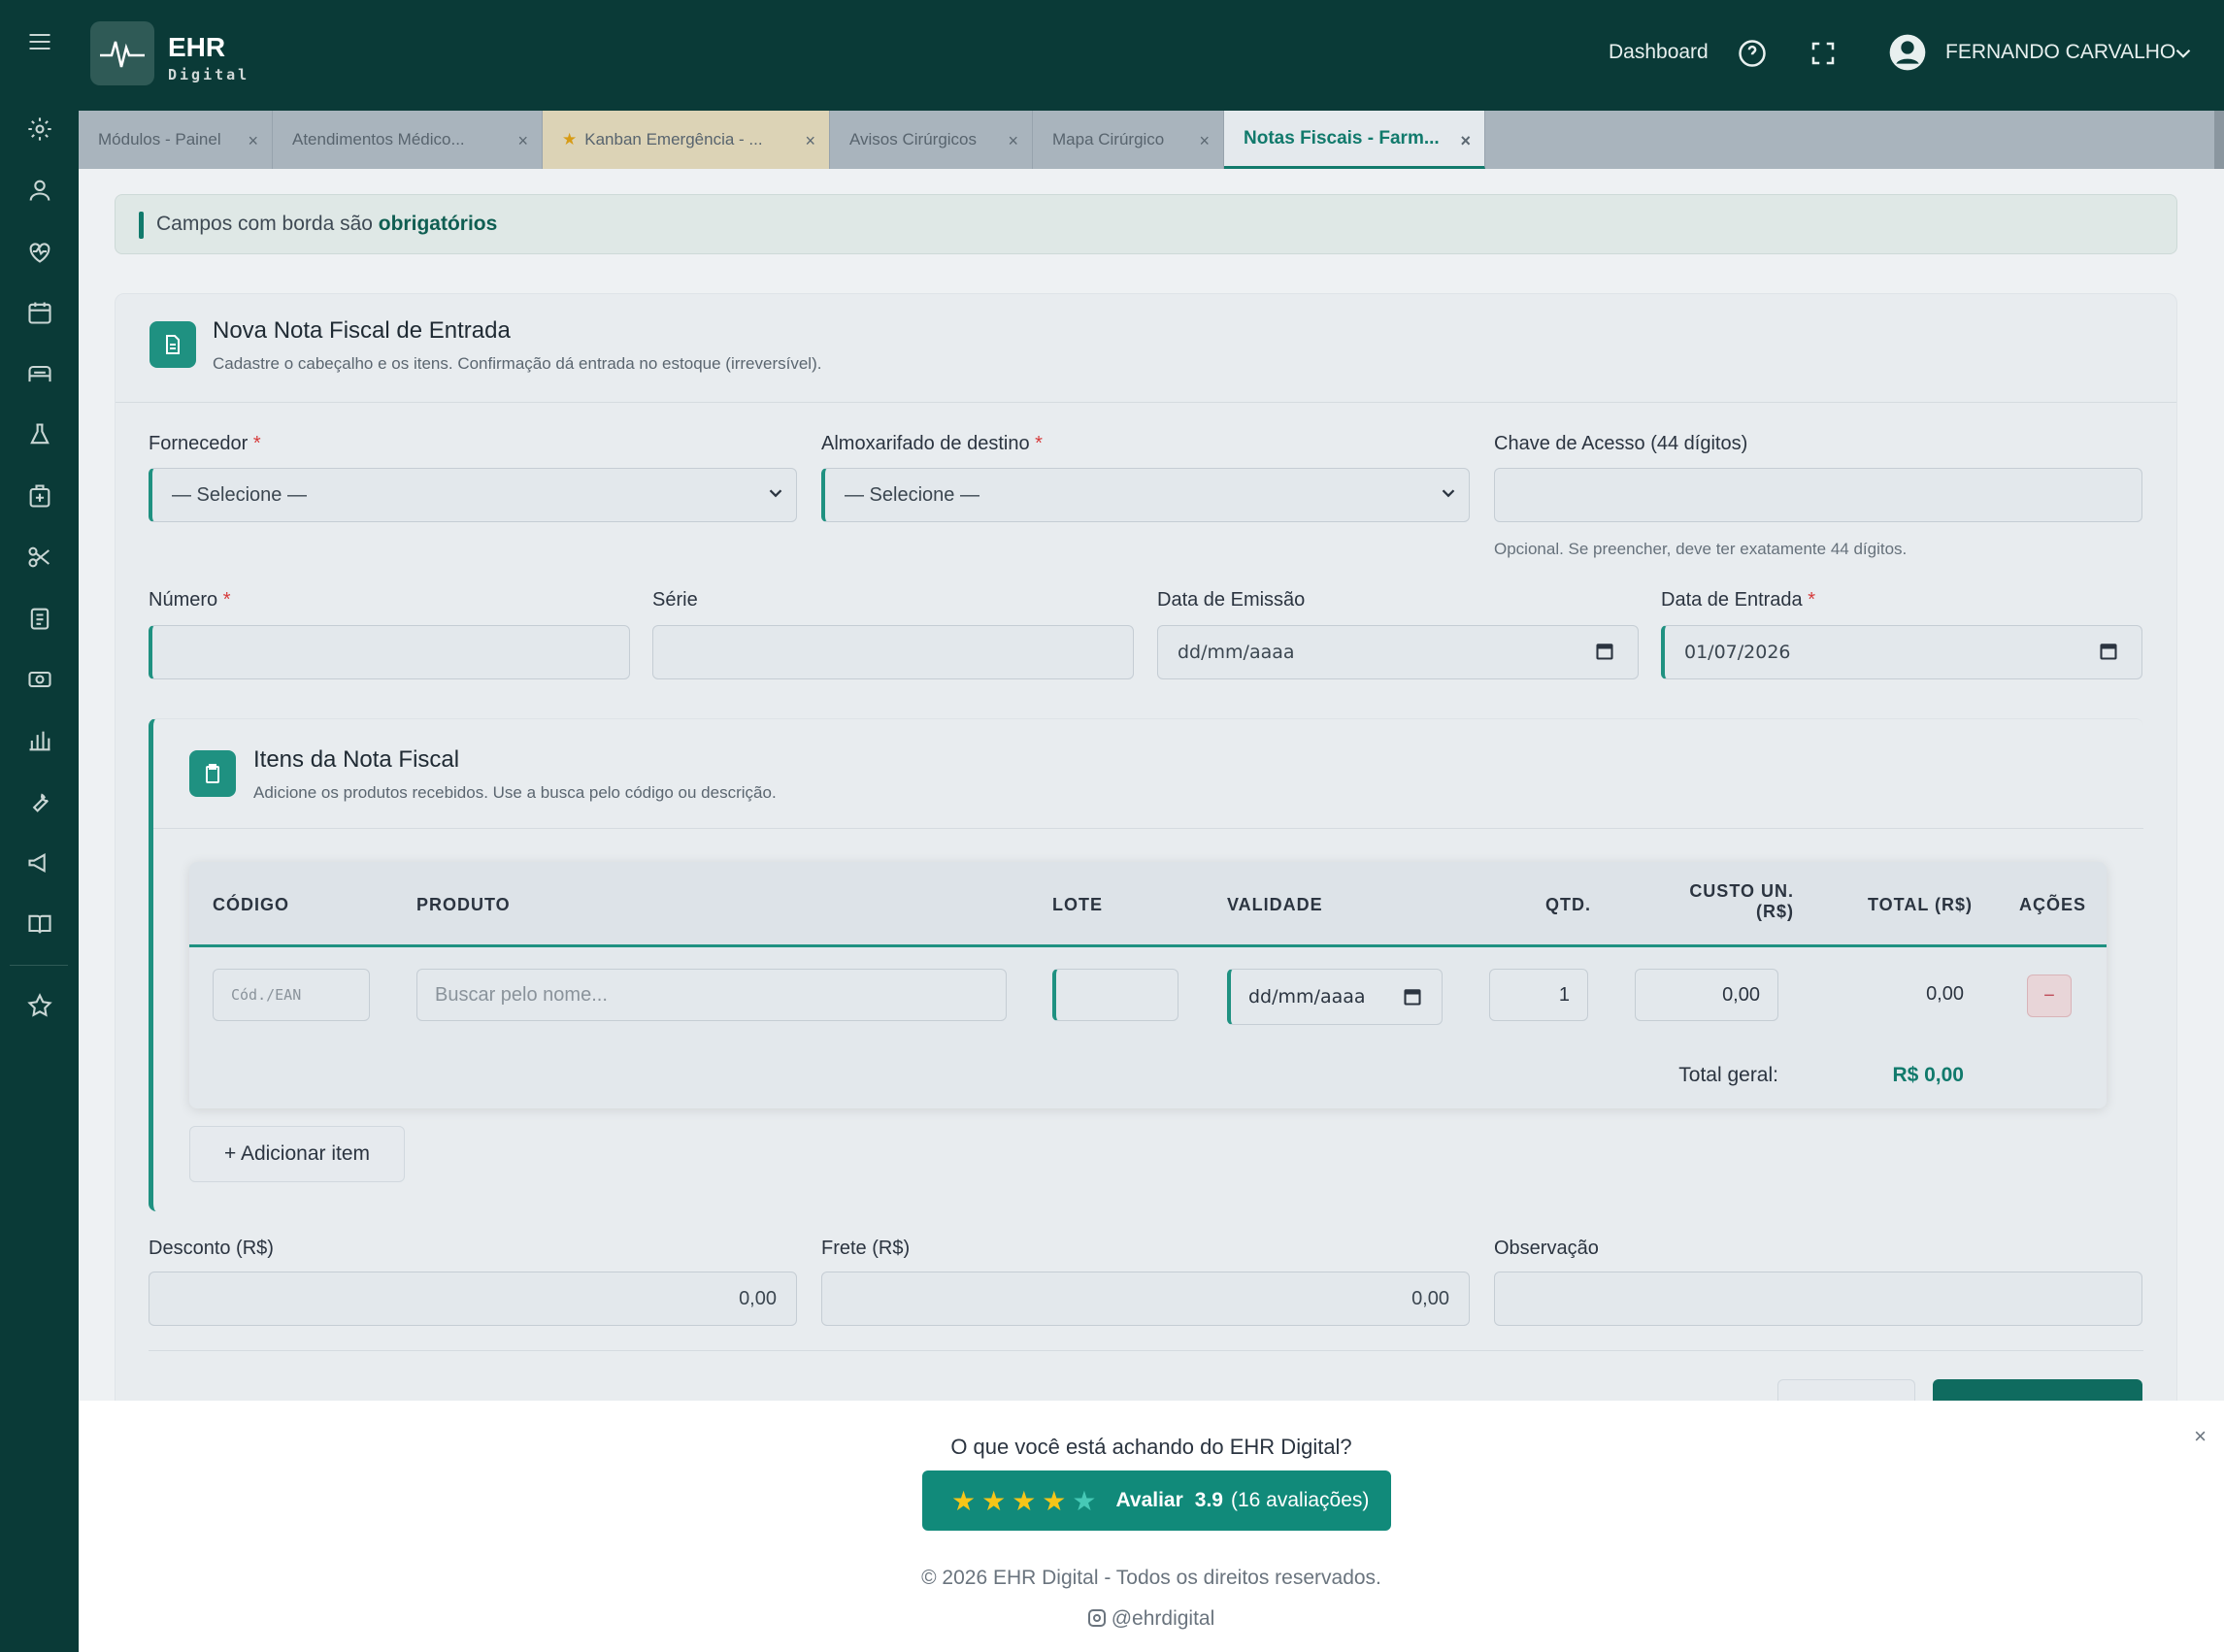  I want to click on notice-bar, so click(141, 225).